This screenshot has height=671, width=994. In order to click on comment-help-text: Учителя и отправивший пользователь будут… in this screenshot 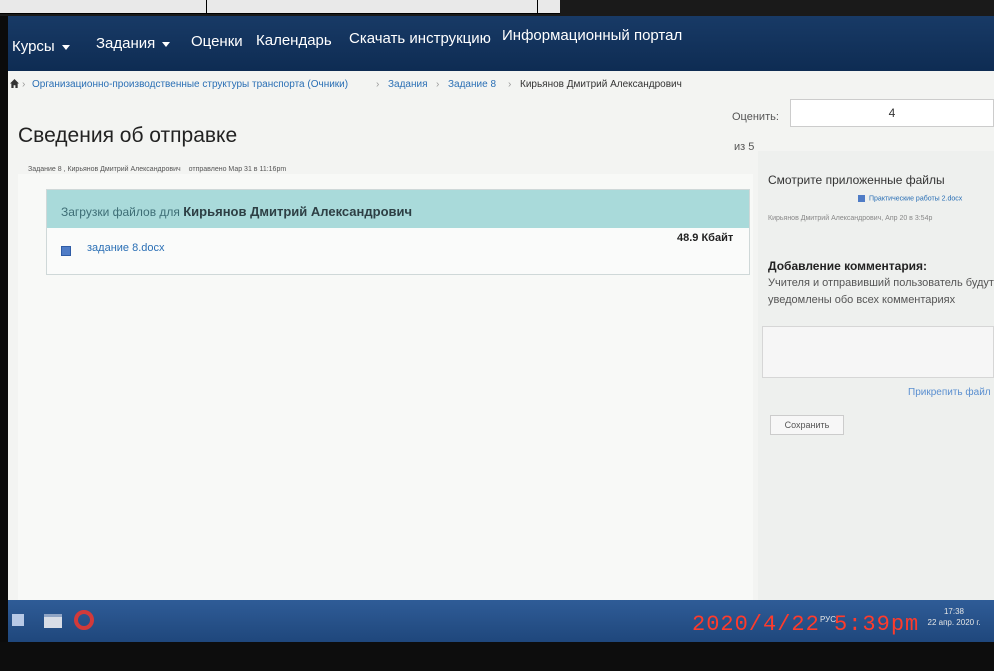, I will do `click(881, 291)`.